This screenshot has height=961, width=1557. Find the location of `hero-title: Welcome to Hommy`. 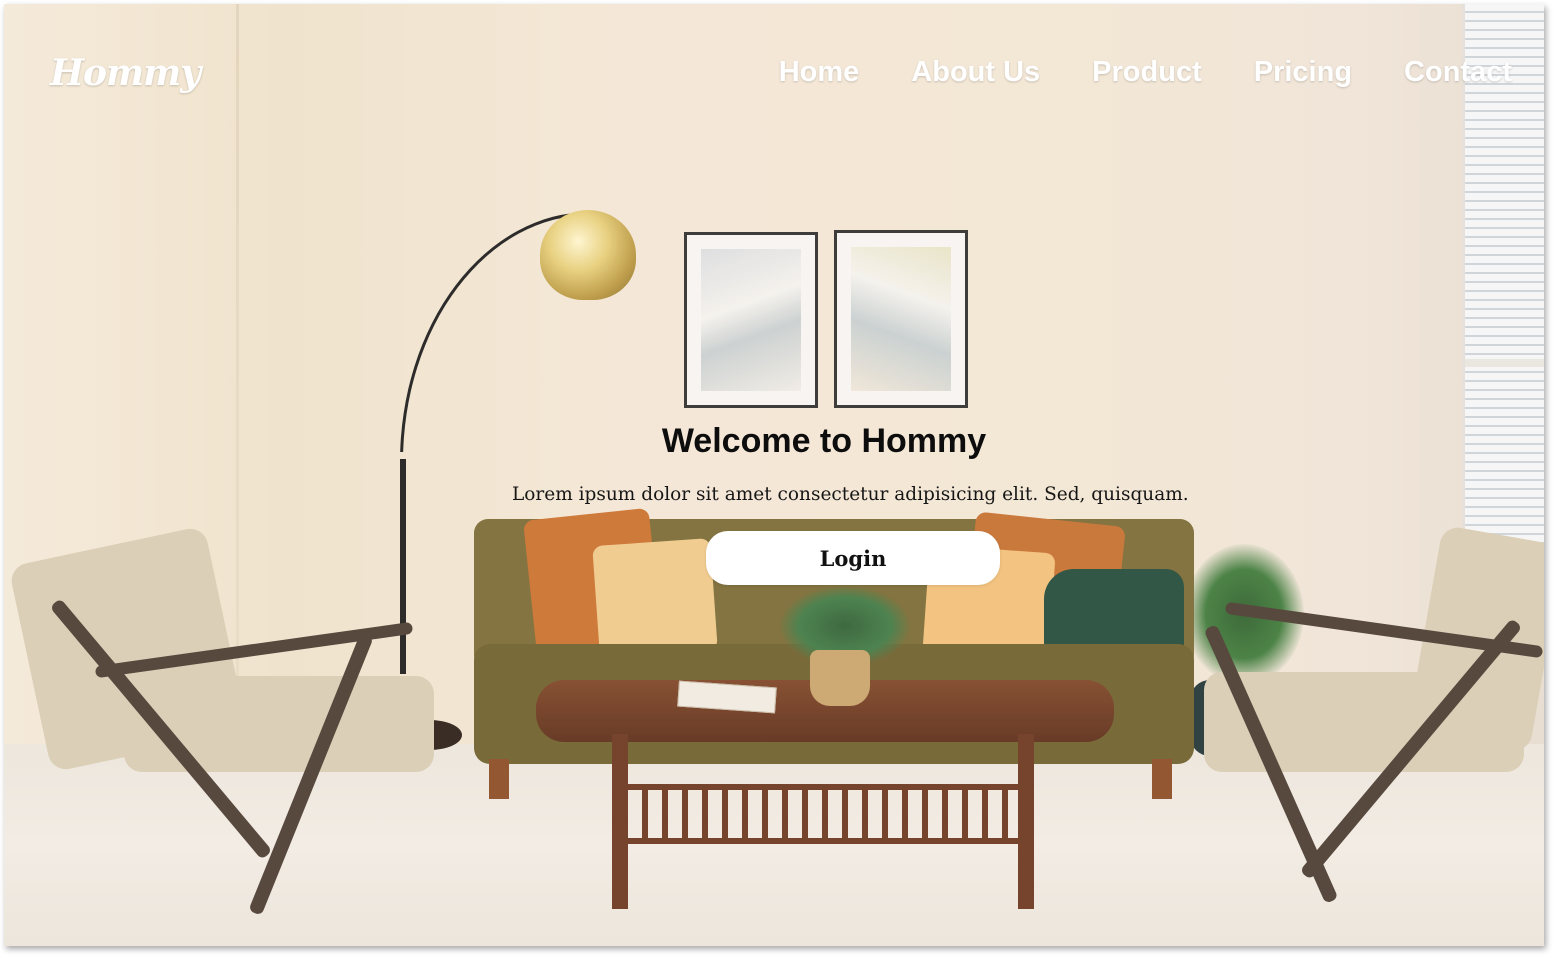

hero-title: Welcome to Hommy is located at coordinates (824, 441).